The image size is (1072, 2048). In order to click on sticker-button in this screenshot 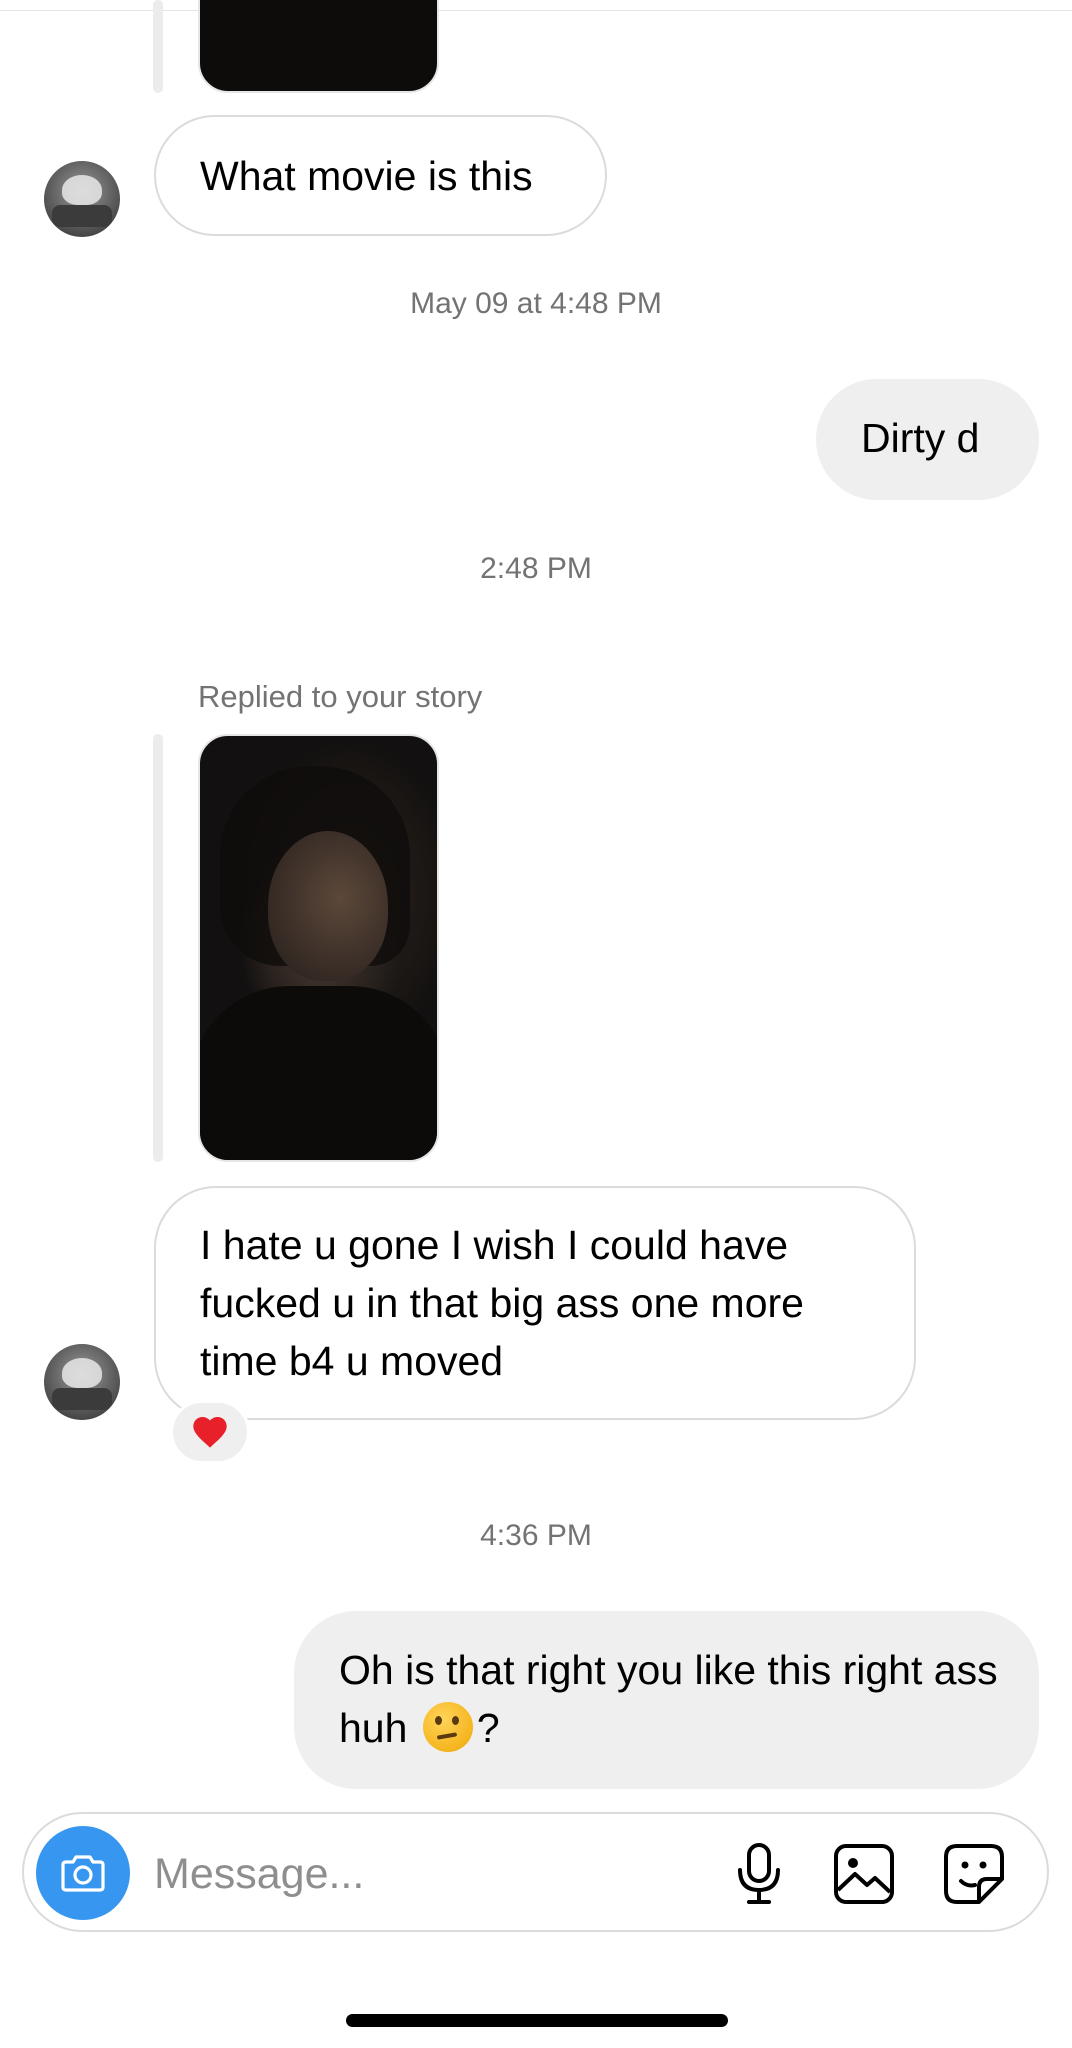, I will do `click(974, 1874)`.